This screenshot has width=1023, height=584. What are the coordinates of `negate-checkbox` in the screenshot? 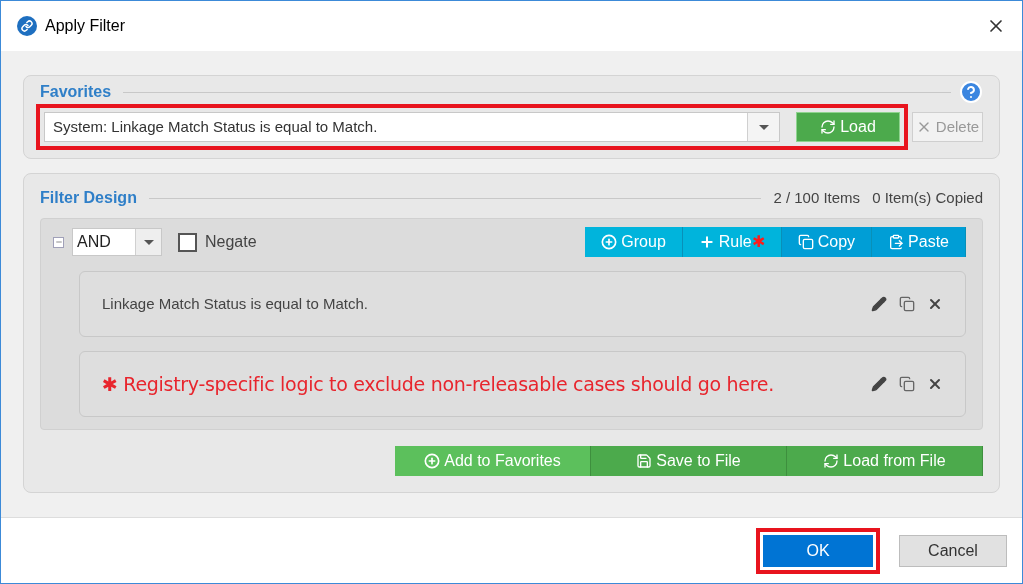 It's located at (187, 242).